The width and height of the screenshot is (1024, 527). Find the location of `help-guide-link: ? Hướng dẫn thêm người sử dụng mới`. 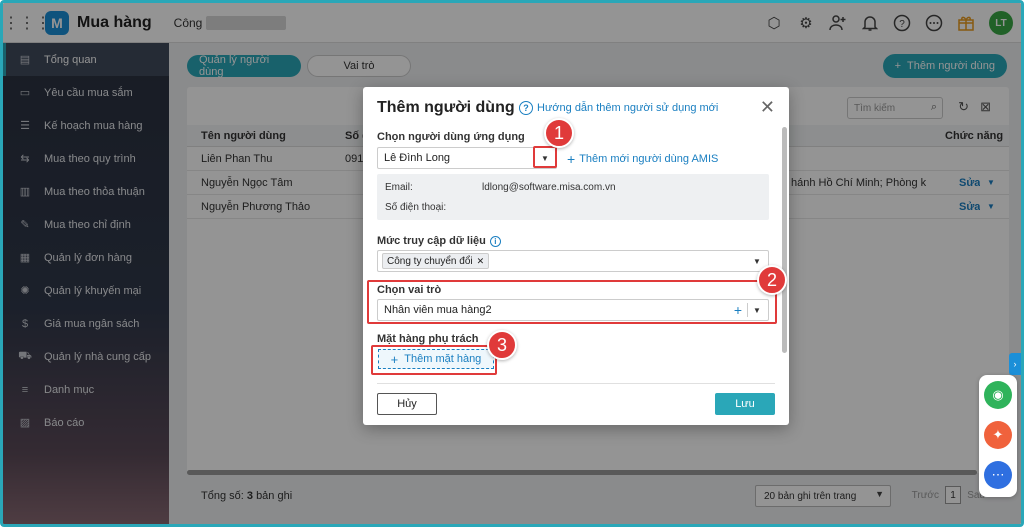

help-guide-link: ? Hướng dẫn thêm người sử dụng mới is located at coordinates (618, 108).